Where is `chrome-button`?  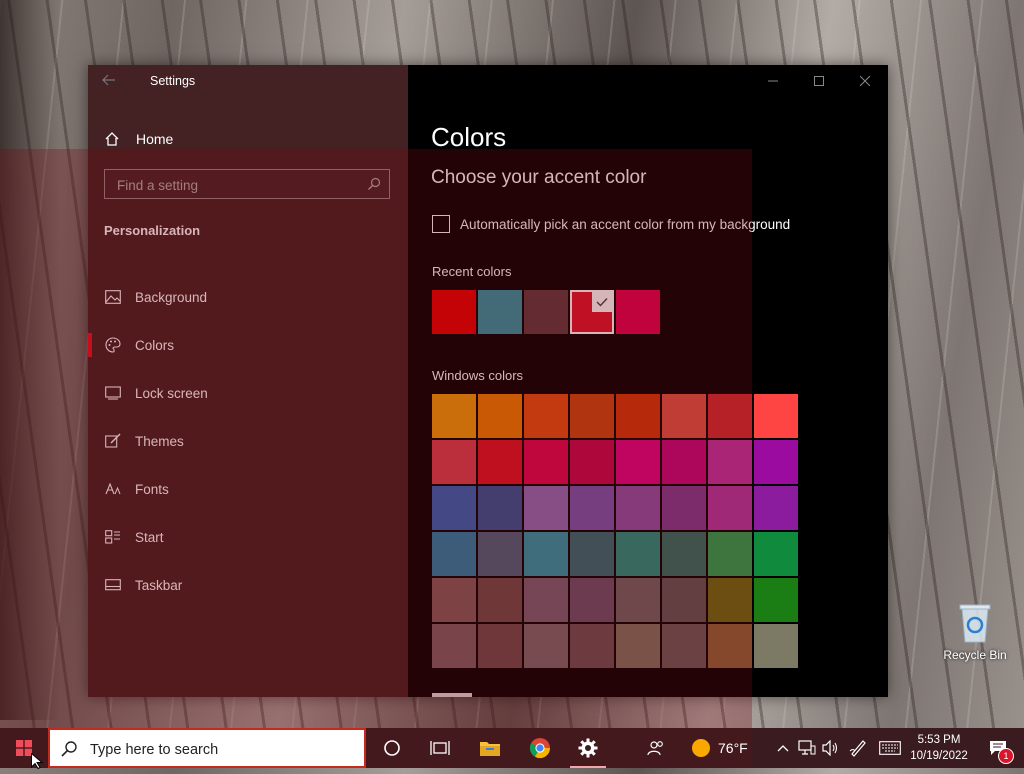 chrome-button is located at coordinates (540, 748).